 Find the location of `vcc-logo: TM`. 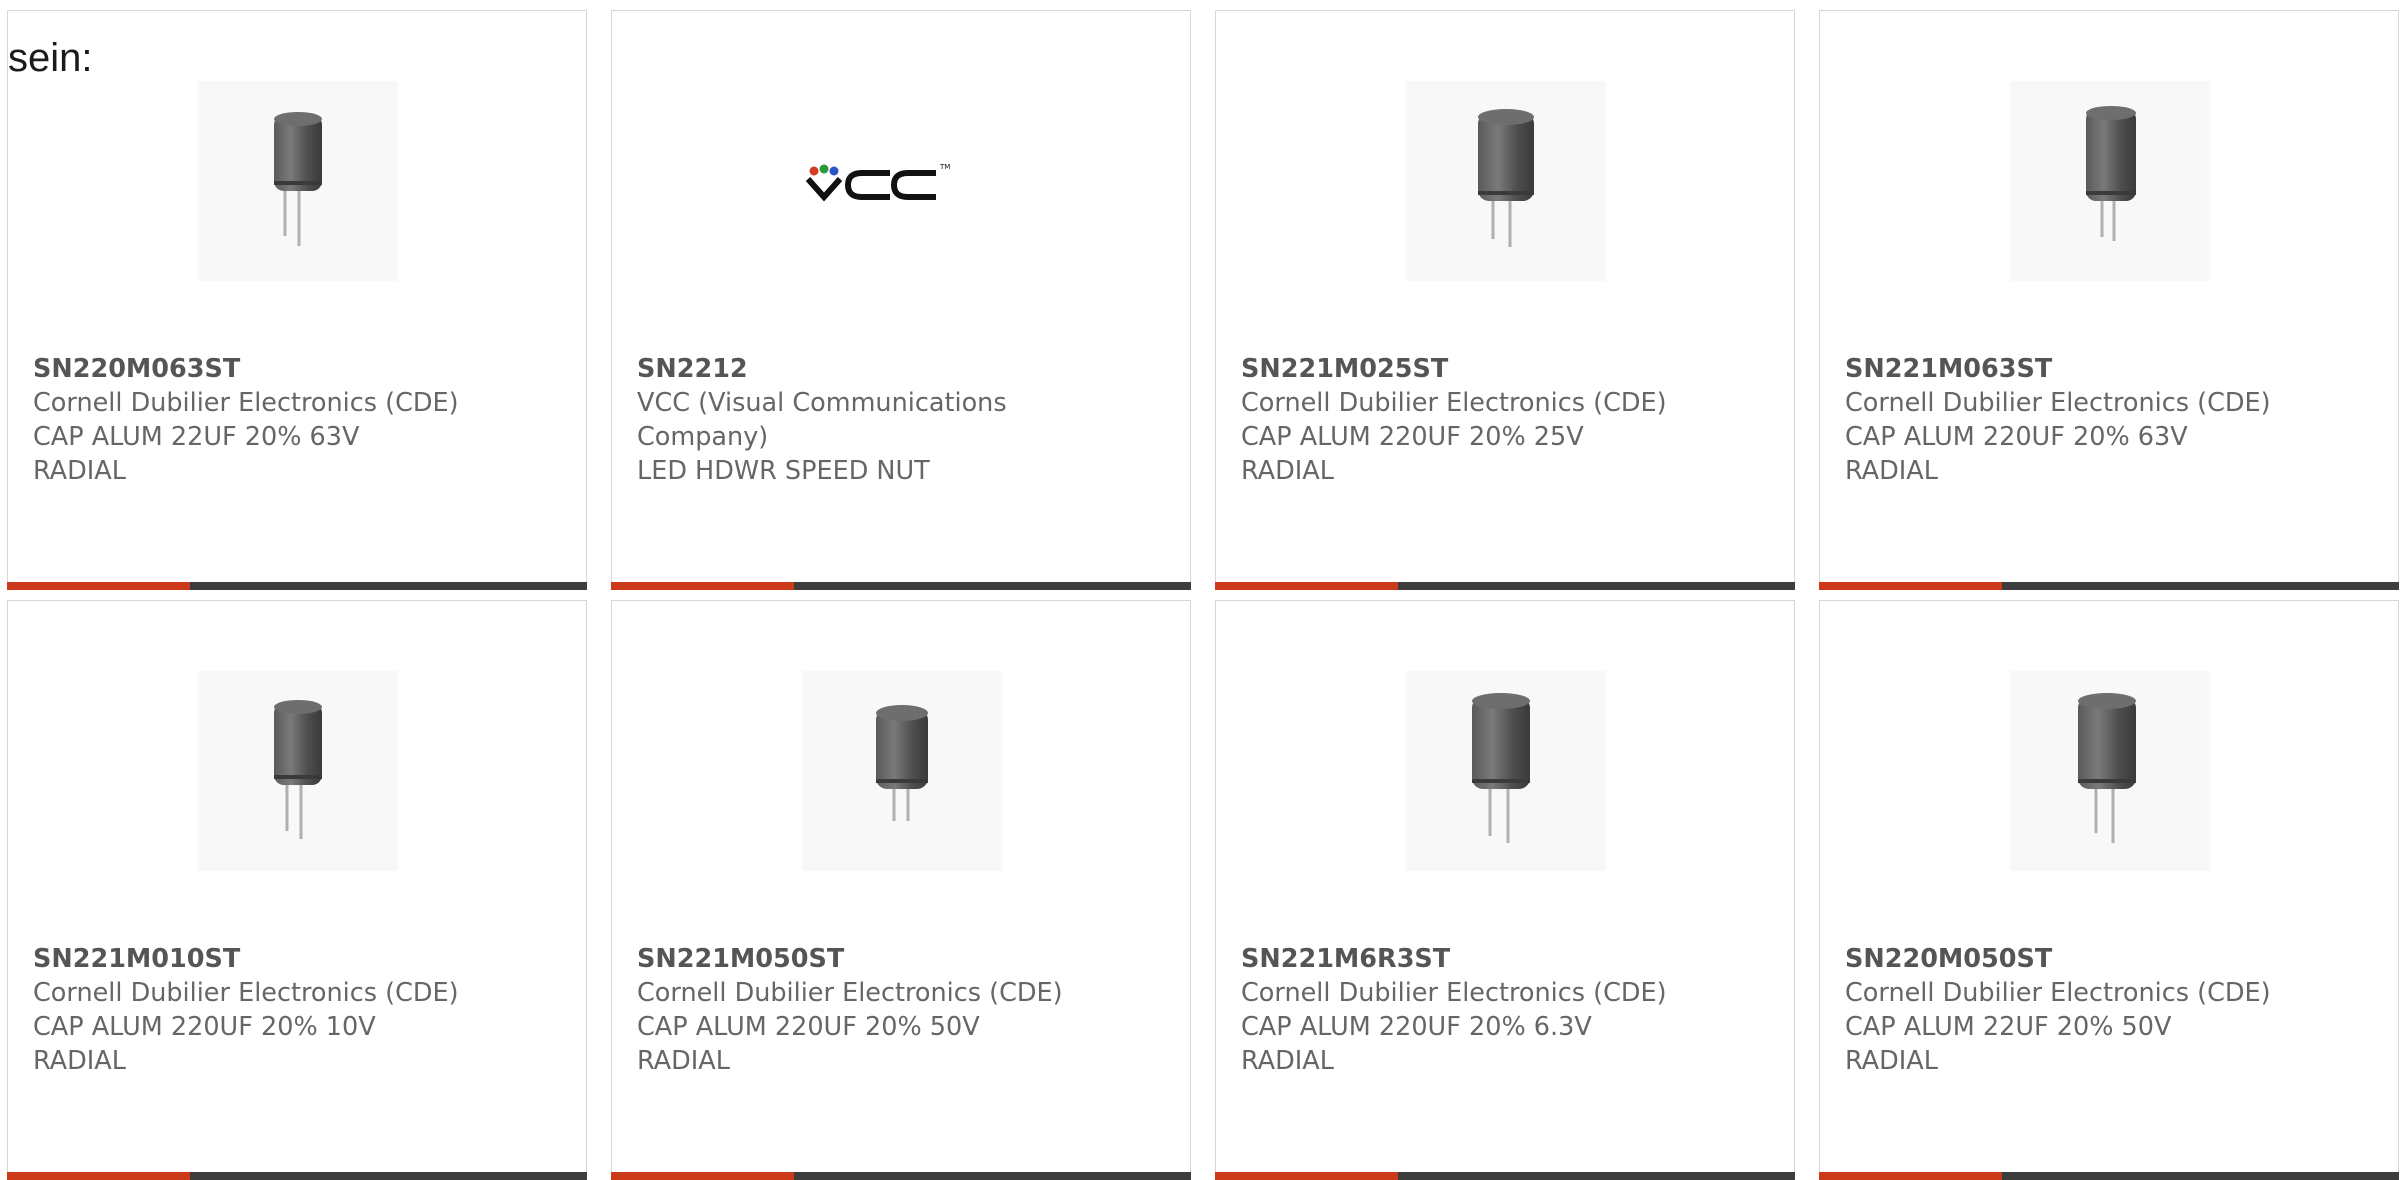

vcc-logo: TM is located at coordinates (877, 182).